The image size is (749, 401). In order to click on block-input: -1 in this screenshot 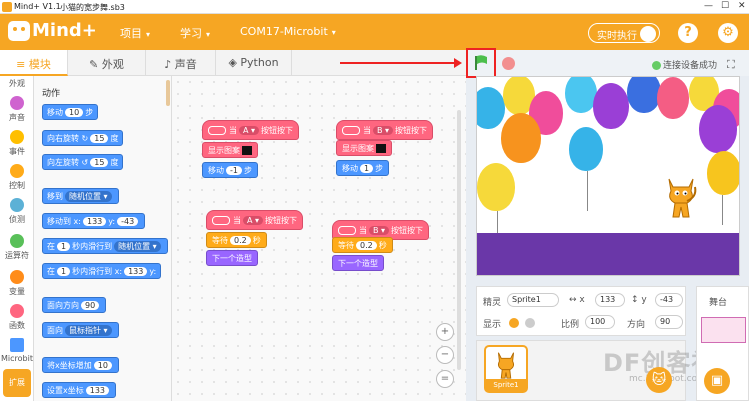, I will do `click(234, 170)`.